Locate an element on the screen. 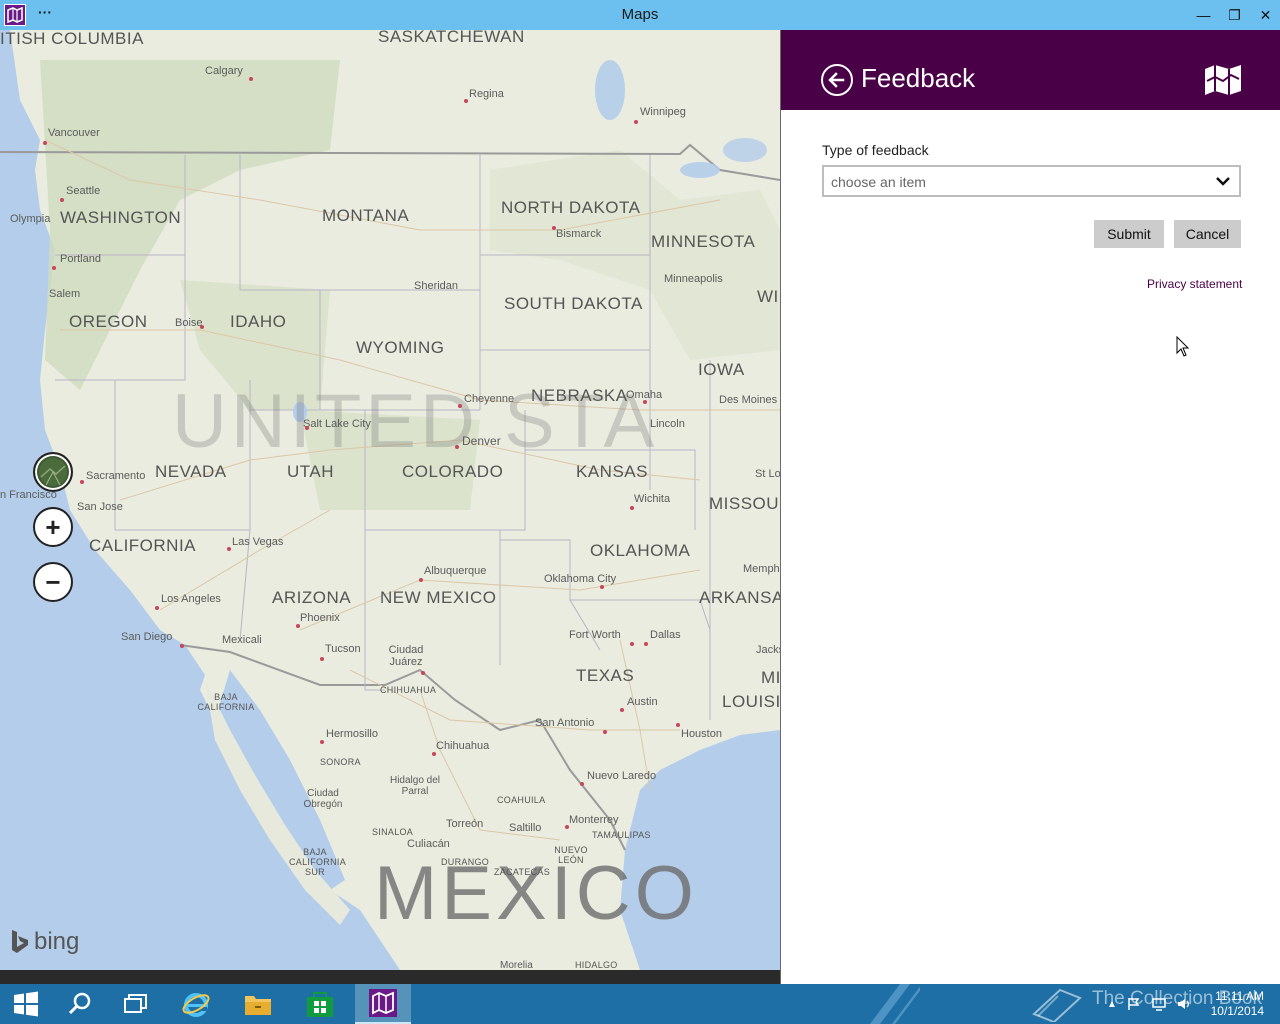  start-button is located at coordinates (26, 1004).